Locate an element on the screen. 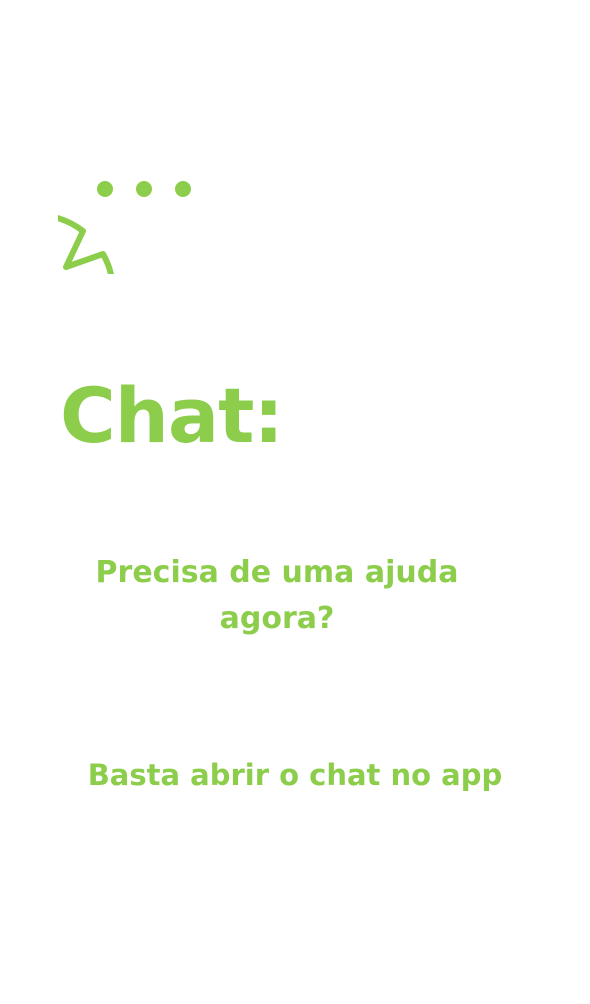  chat-instruction: Basta abrir o chat no app is located at coordinates (295, 775).